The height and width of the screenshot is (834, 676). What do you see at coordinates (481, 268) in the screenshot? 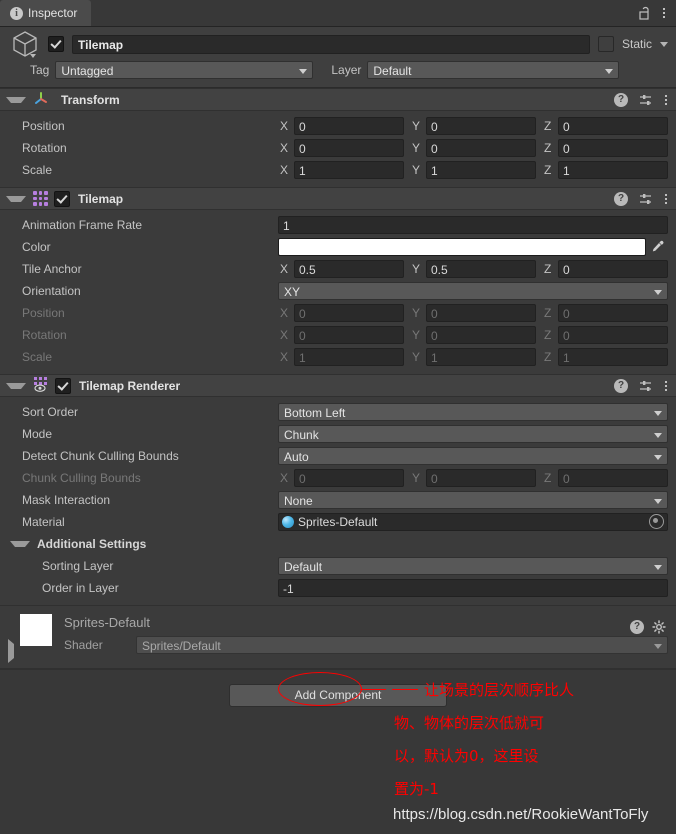
I see `tile-anchor-y-input: 0.5` at bounding box center [481, 268].